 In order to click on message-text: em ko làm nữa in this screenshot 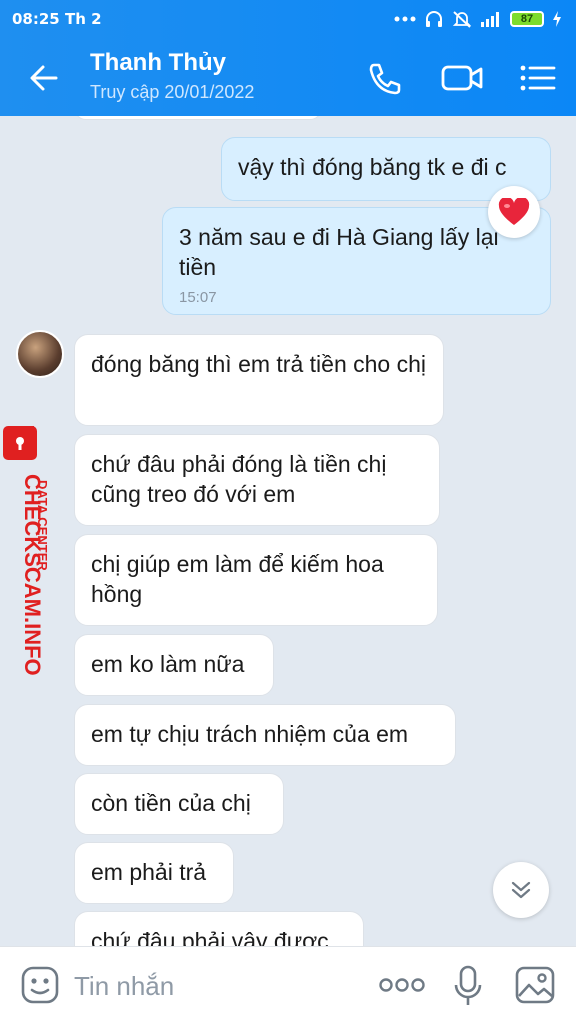, I will do `click(168, 664)`.